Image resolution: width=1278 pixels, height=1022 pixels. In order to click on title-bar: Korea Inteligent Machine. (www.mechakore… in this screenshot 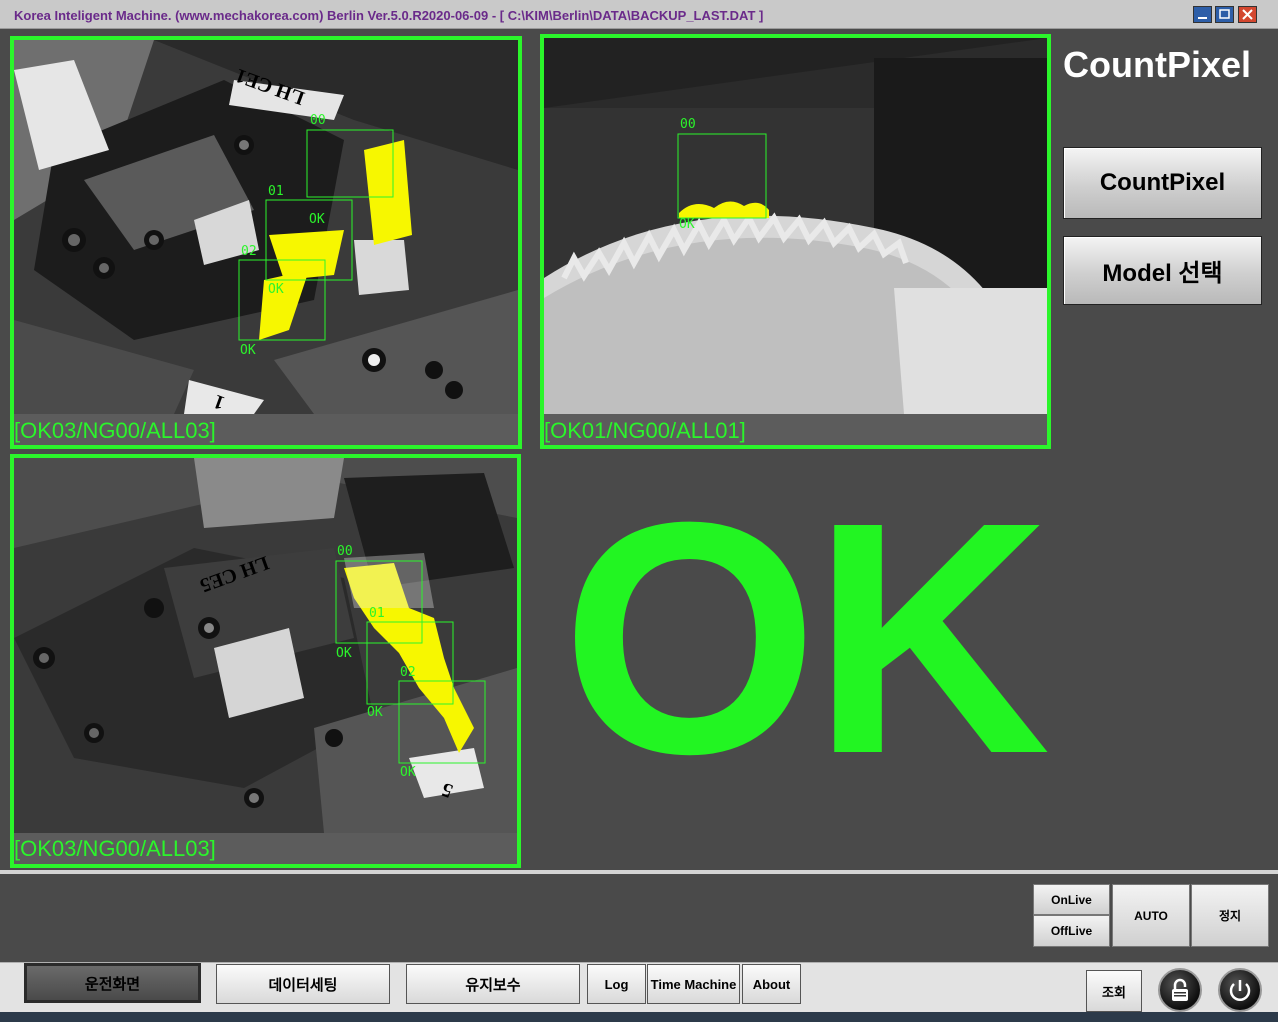, I will do `click(639, 14)`.